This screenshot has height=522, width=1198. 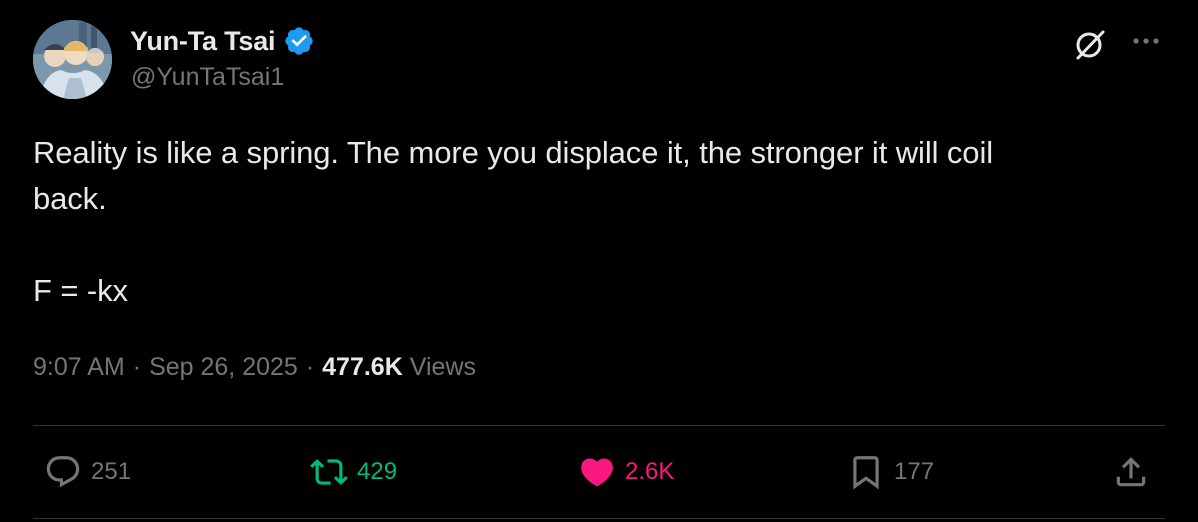 I want to click on tweet-date: Sep 26, 2025, so click(x=223, y=367).